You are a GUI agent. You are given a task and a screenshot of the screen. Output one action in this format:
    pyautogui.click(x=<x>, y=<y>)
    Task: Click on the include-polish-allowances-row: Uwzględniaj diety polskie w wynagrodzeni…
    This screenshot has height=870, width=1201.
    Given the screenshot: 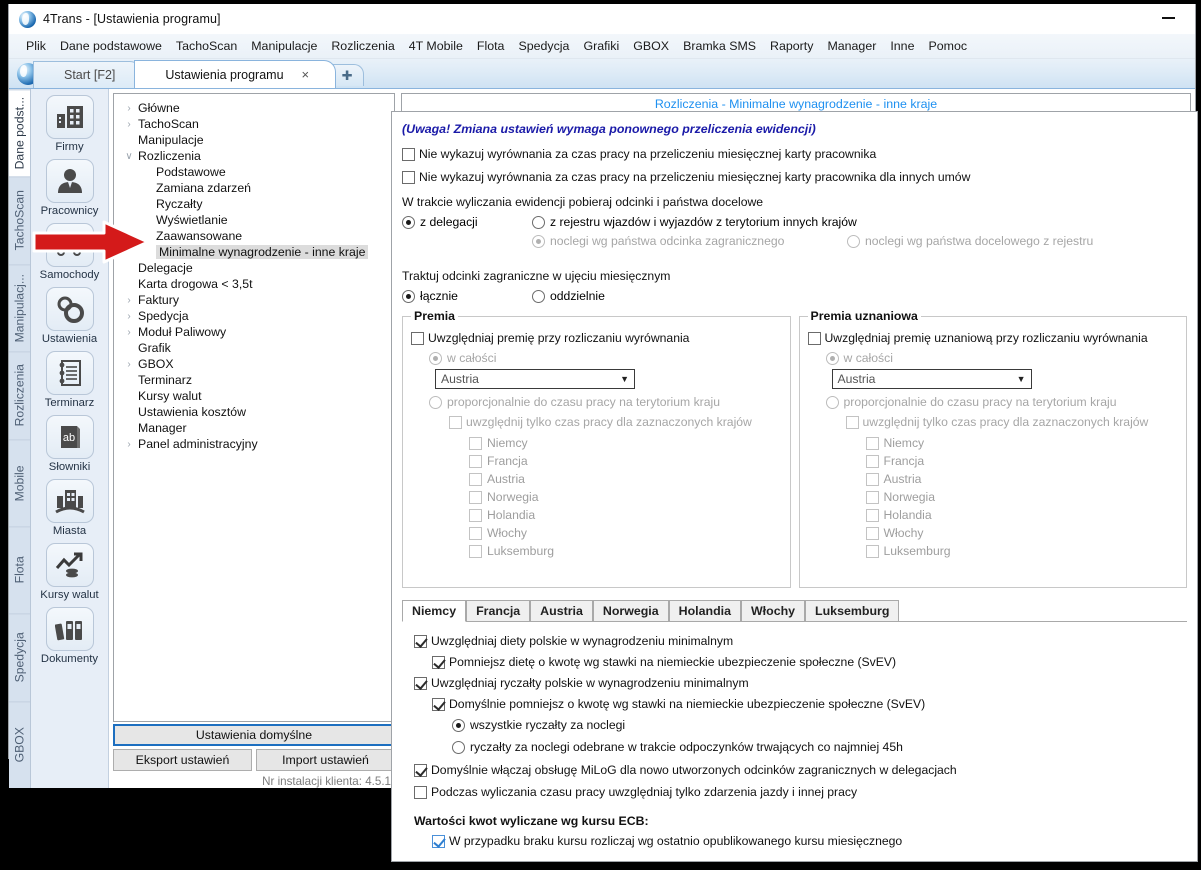 What is the action you would take?
    pyautogui.click(x=798, y=641)
    